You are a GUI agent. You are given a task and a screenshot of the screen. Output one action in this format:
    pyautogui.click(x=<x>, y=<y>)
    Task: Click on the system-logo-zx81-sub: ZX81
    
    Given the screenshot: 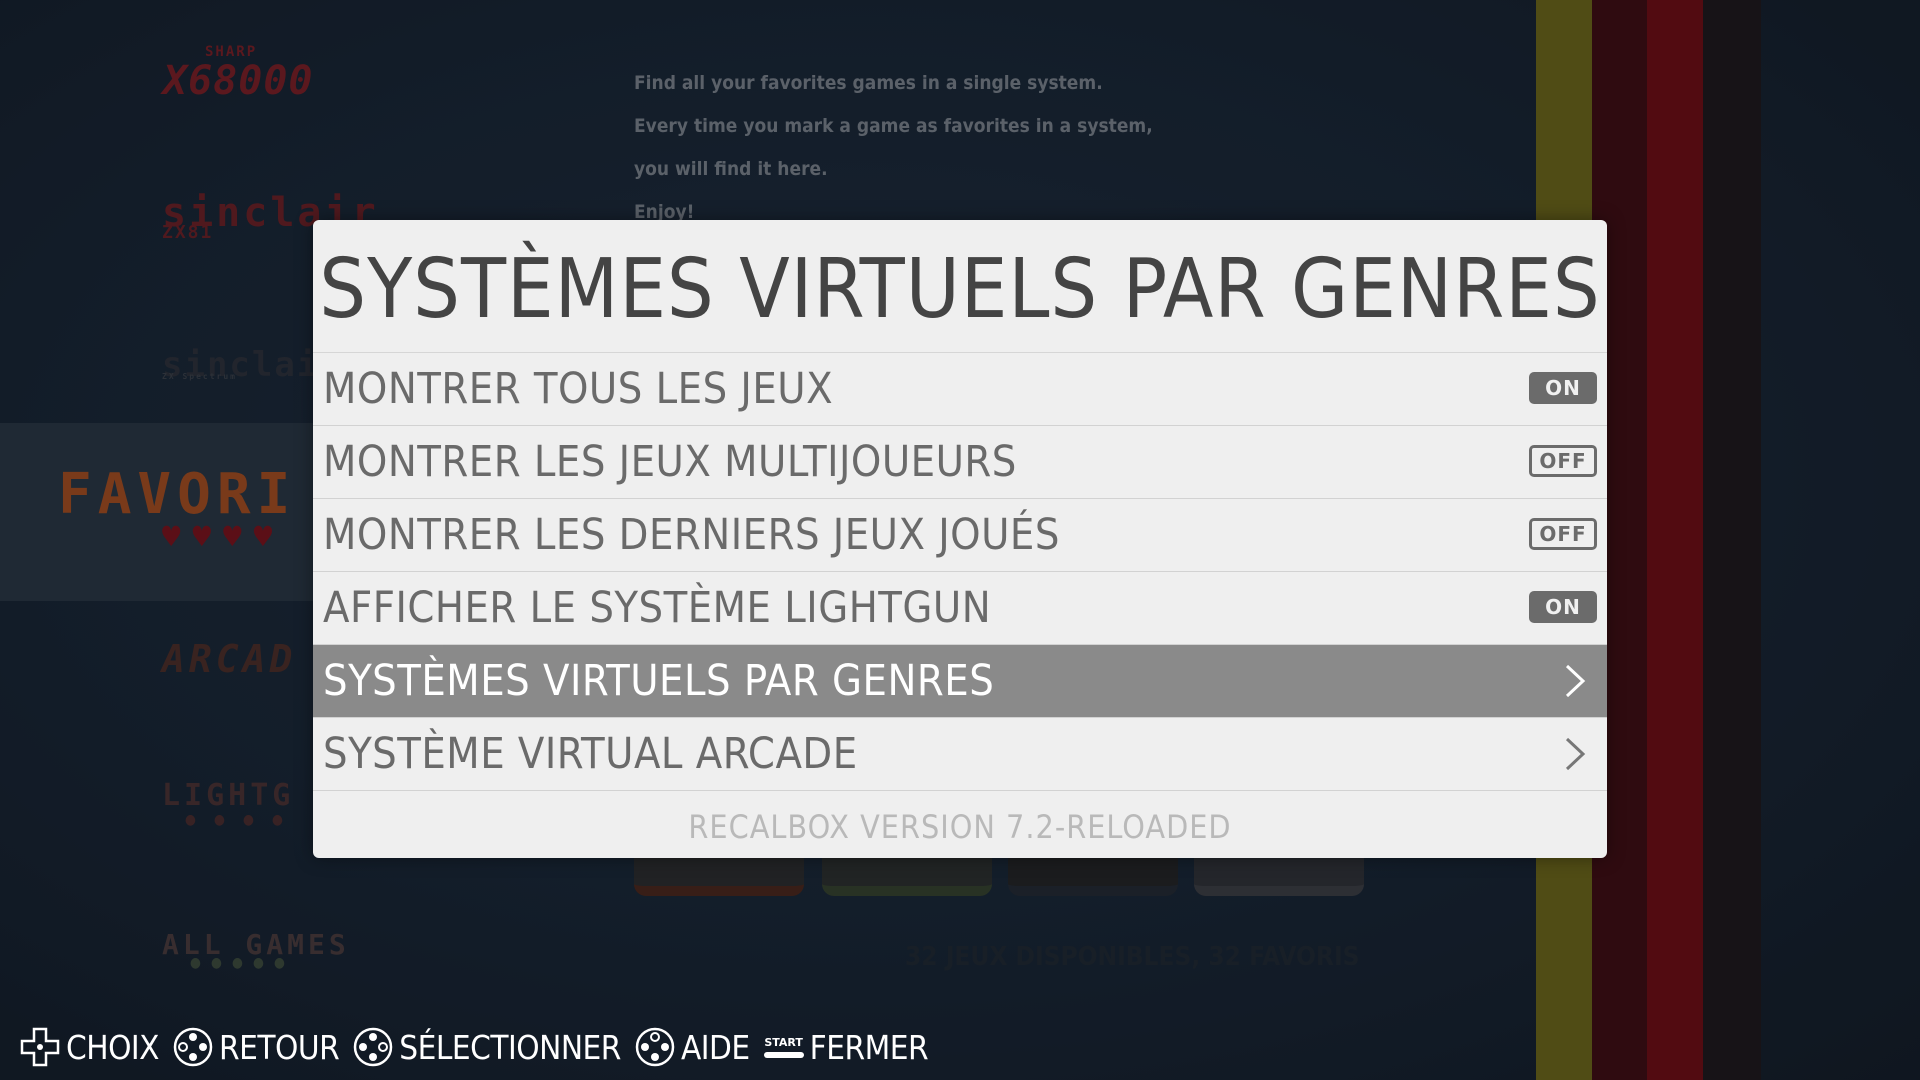 What is the action you would take?
    pyautogui.click(x=188, y=232)
    